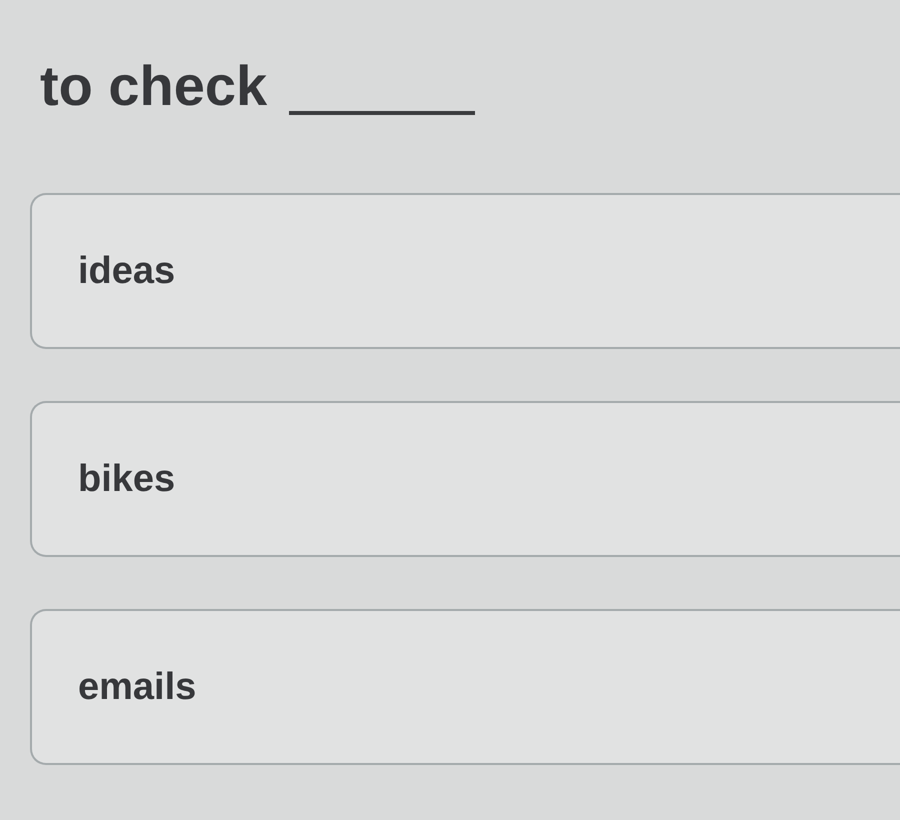 Image resolution: width=900 pixels, height=820 pixels. Describe the element at coordinates (154, 86) in the screenshot. I see `prompt-text: to check` at that location.